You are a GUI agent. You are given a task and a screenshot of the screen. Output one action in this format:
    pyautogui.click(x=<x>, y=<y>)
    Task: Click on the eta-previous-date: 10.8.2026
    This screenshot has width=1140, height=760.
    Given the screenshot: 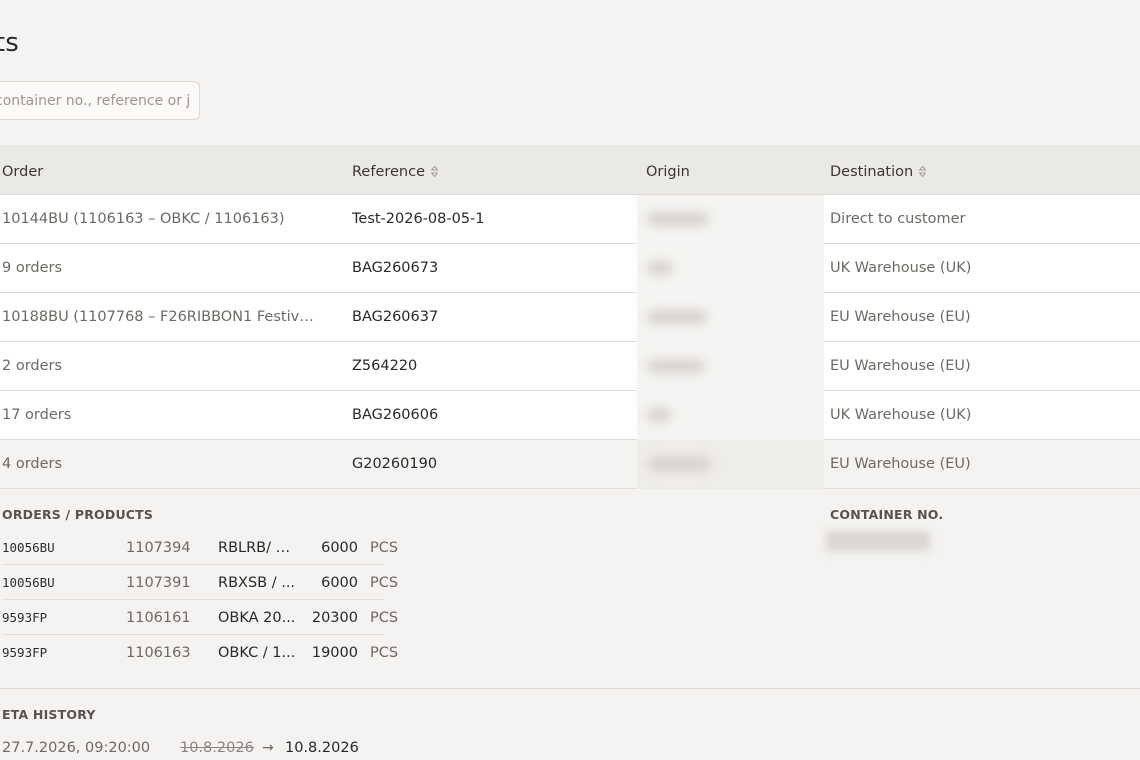 What is the action you would take?
    pyautogui.click(x=217, y=748)
    